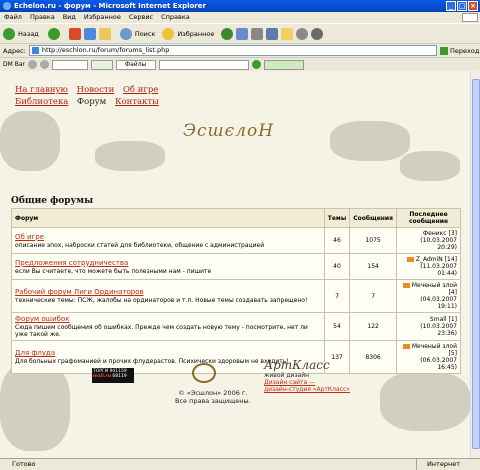 The image size is (480, 470). Describe the element at coordinates (41, 102) in the screenshot. I see `nav-library-link: Библиотека` at that location.